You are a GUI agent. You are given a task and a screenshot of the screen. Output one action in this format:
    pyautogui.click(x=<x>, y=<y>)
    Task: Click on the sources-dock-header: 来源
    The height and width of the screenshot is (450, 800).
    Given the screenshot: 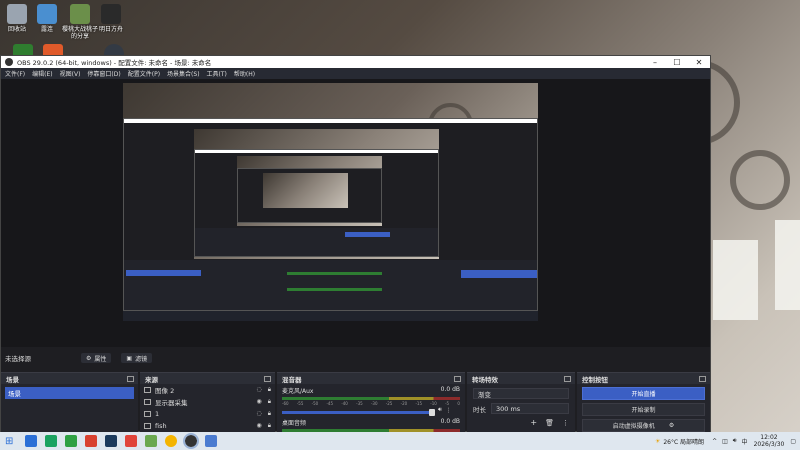 What is the action you would take?
    pyautogui.click(x=207, y=378)
    